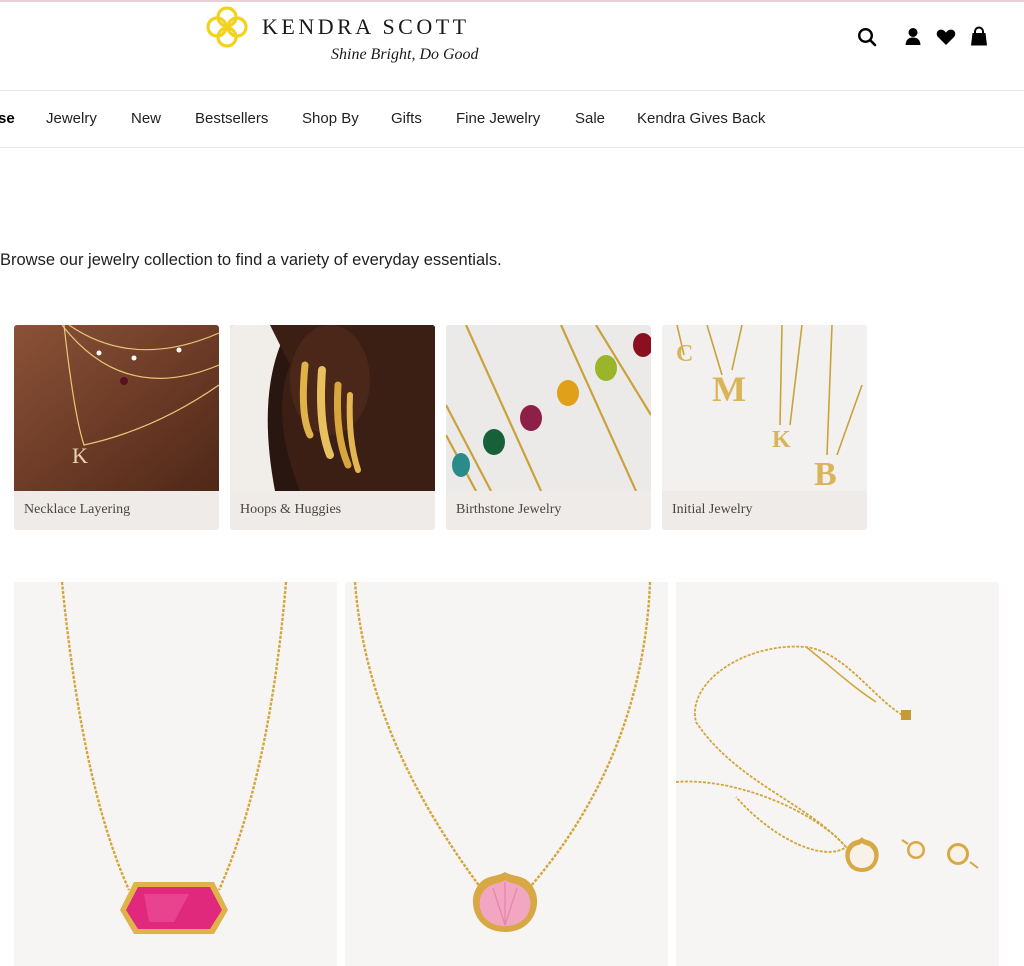 The image size is (1024, 966). Describe the element at coordinates (71, 118) in the screenshot. I see `nav-item-jewelry: Jewelry` at that location.